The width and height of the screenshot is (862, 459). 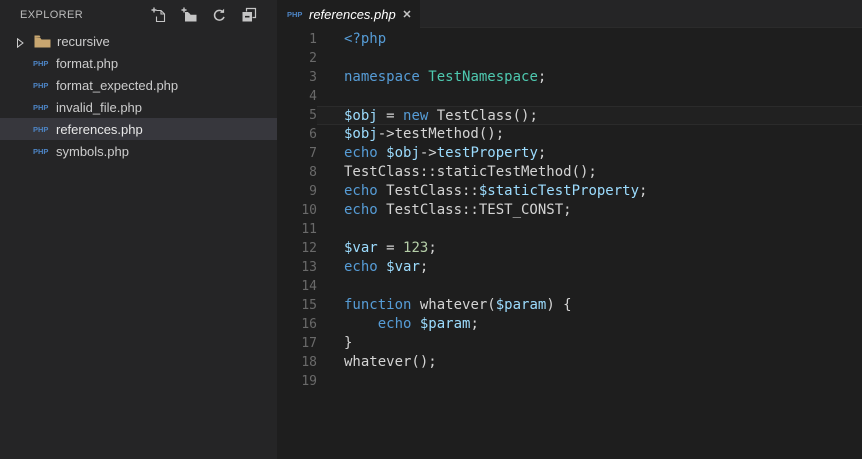 What do you see at coordinates (569, 153) in the screenshot?
I see `code-line: 7 echo $obj->testProperty;` at bounding box center [569, 153].